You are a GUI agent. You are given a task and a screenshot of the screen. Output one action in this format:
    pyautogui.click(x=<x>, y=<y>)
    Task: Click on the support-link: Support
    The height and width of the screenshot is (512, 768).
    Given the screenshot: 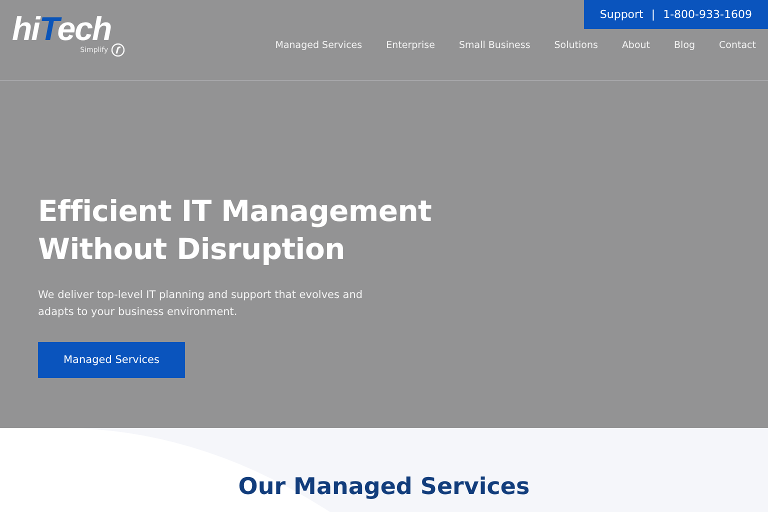 What is the action you would take?
    pyautogui.click(x=622, y=14)
    